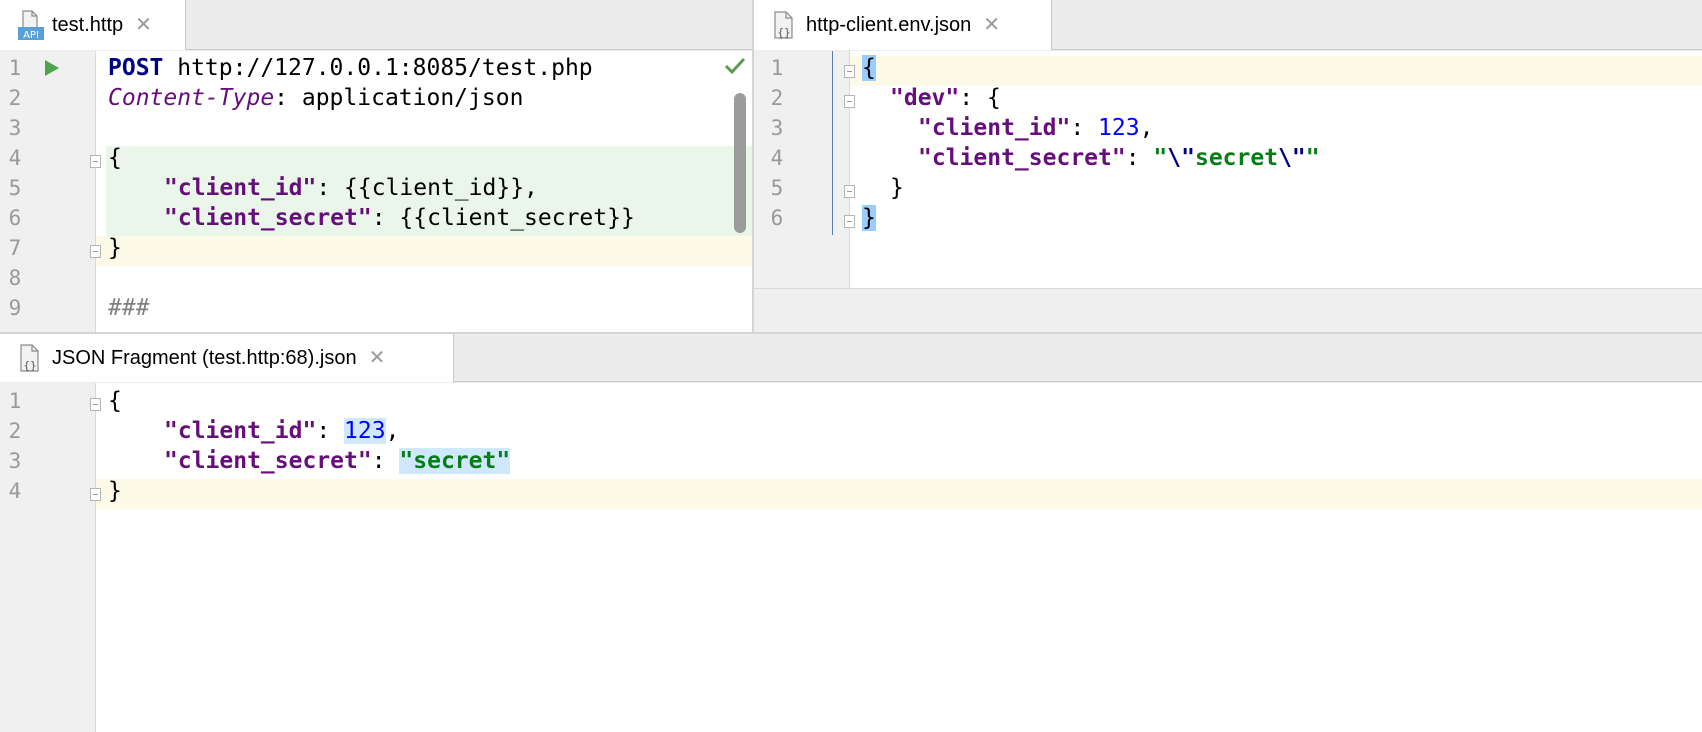 Image resolution: width=1702 pixels, height=732 pixels. I want to click on request-url: http://127.0.0.1:8085/test.php, so click(378, 68).